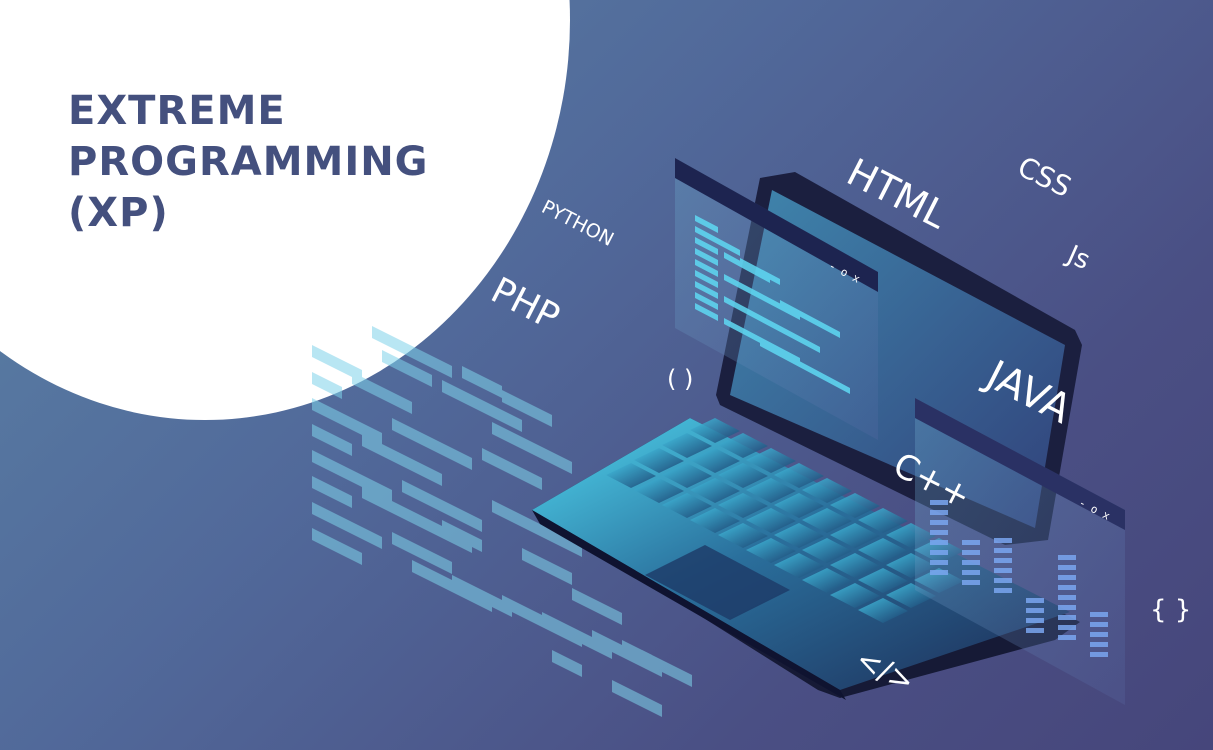  Describe the element at coordinates (680, 379) in the screenshot. I see `parentheses-symbol: ( )` at that location.